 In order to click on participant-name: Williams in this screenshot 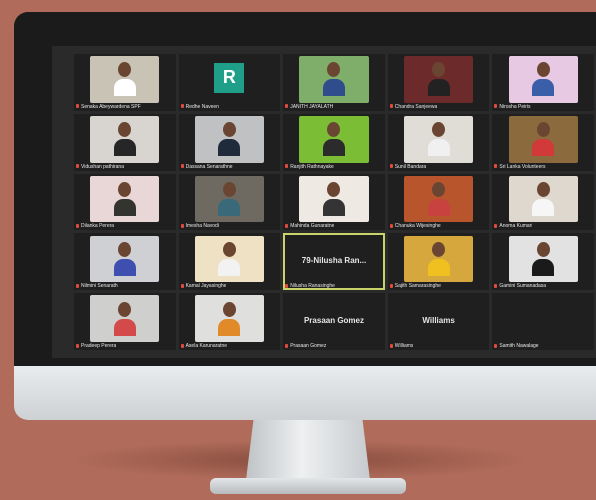, I will do `click(404, 345)`.